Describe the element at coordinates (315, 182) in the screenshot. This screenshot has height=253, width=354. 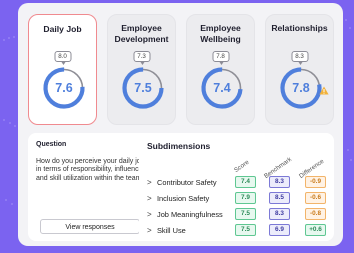
I see `difference-pill: -0.9` at that location.